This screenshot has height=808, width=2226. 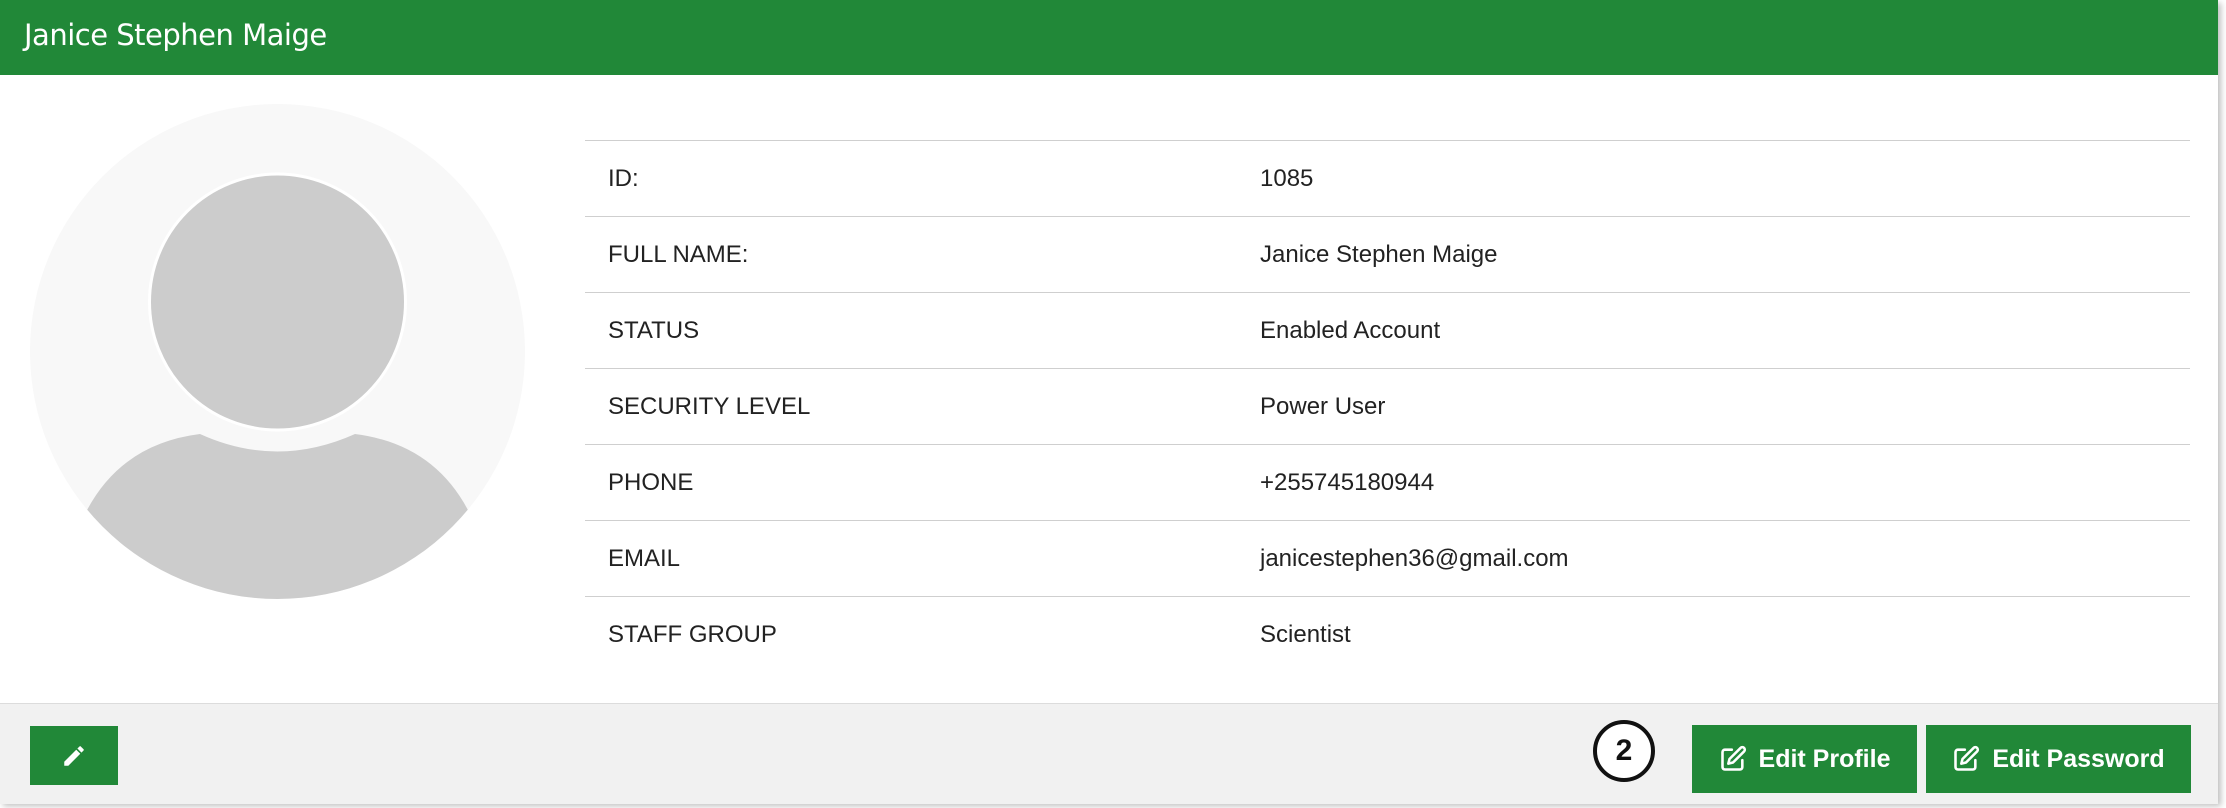 I want to click on row-value: Enabled Account, so click(x=1350, y=330).